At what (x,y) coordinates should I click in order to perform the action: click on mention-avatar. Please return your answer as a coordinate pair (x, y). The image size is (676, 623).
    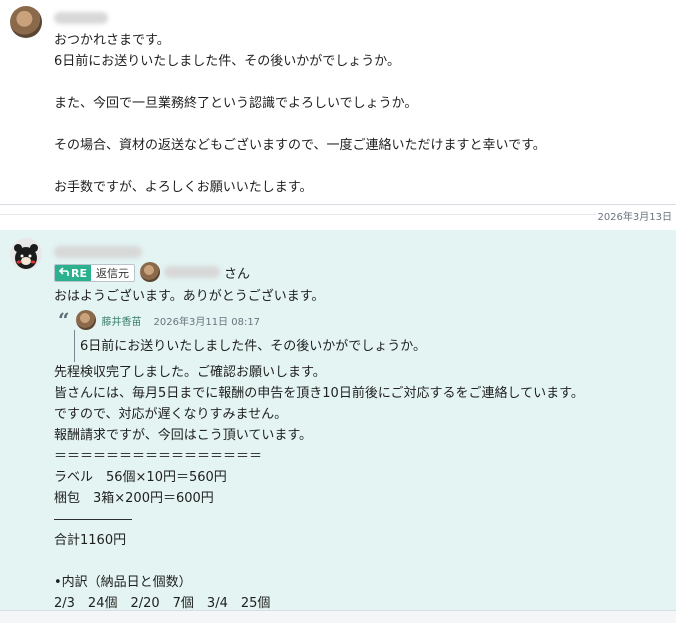
    Looking at the image, I should click on (150, 272).